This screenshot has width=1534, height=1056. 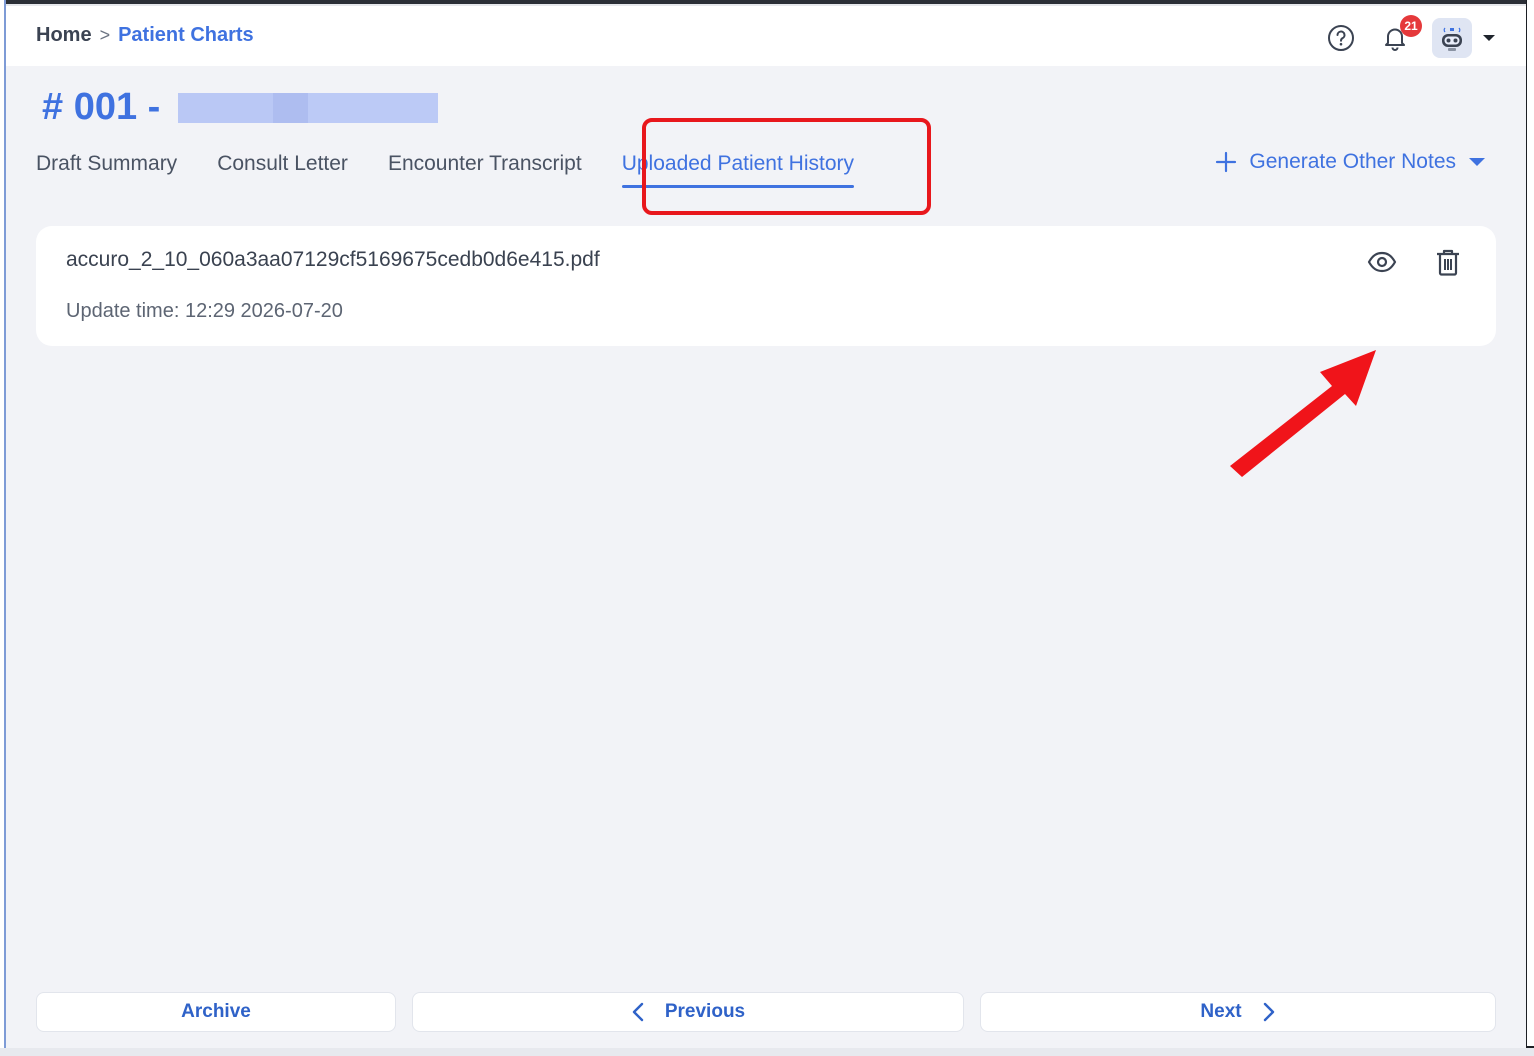 I want to click on window-frame-right, so click(x=1530, y=528).